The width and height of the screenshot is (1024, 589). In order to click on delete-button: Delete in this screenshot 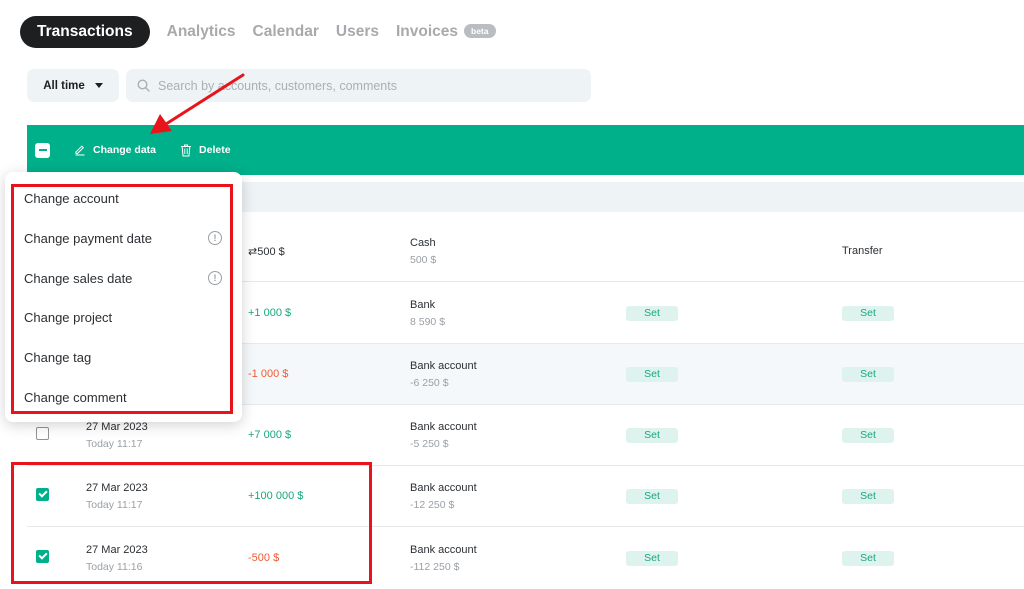, I will do `click(205, 150)`.